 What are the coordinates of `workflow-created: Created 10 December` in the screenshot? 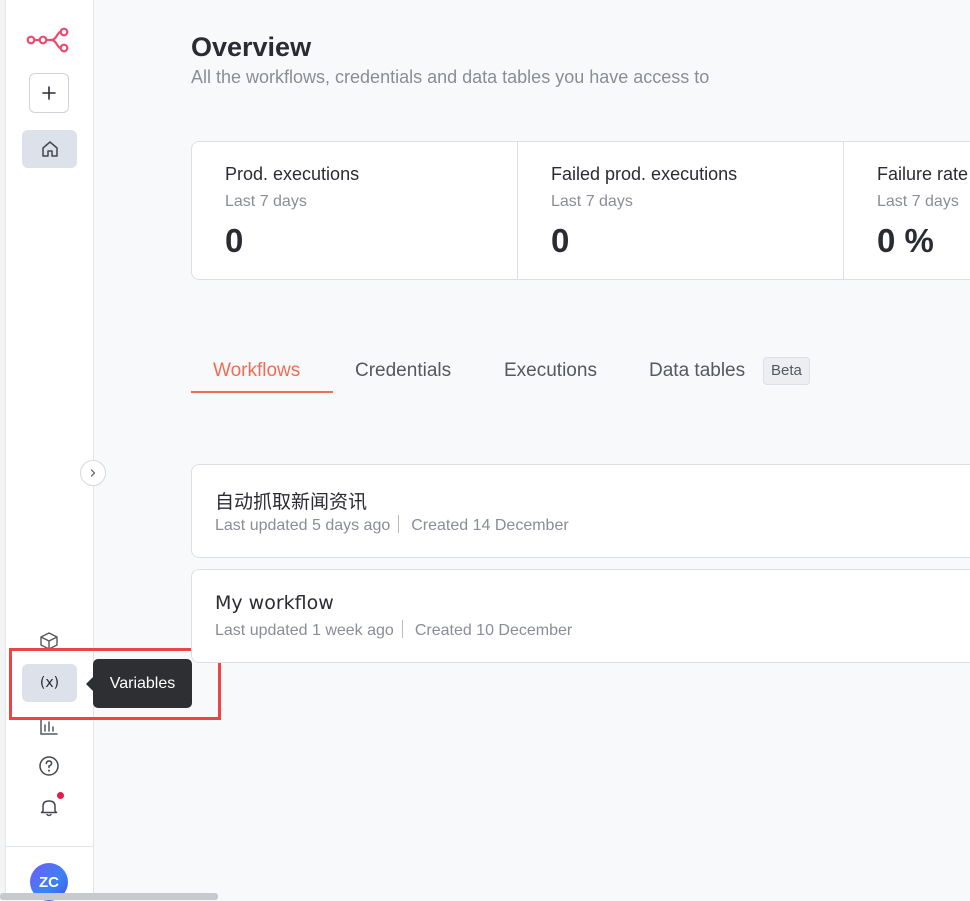 It's located at (493, 630).